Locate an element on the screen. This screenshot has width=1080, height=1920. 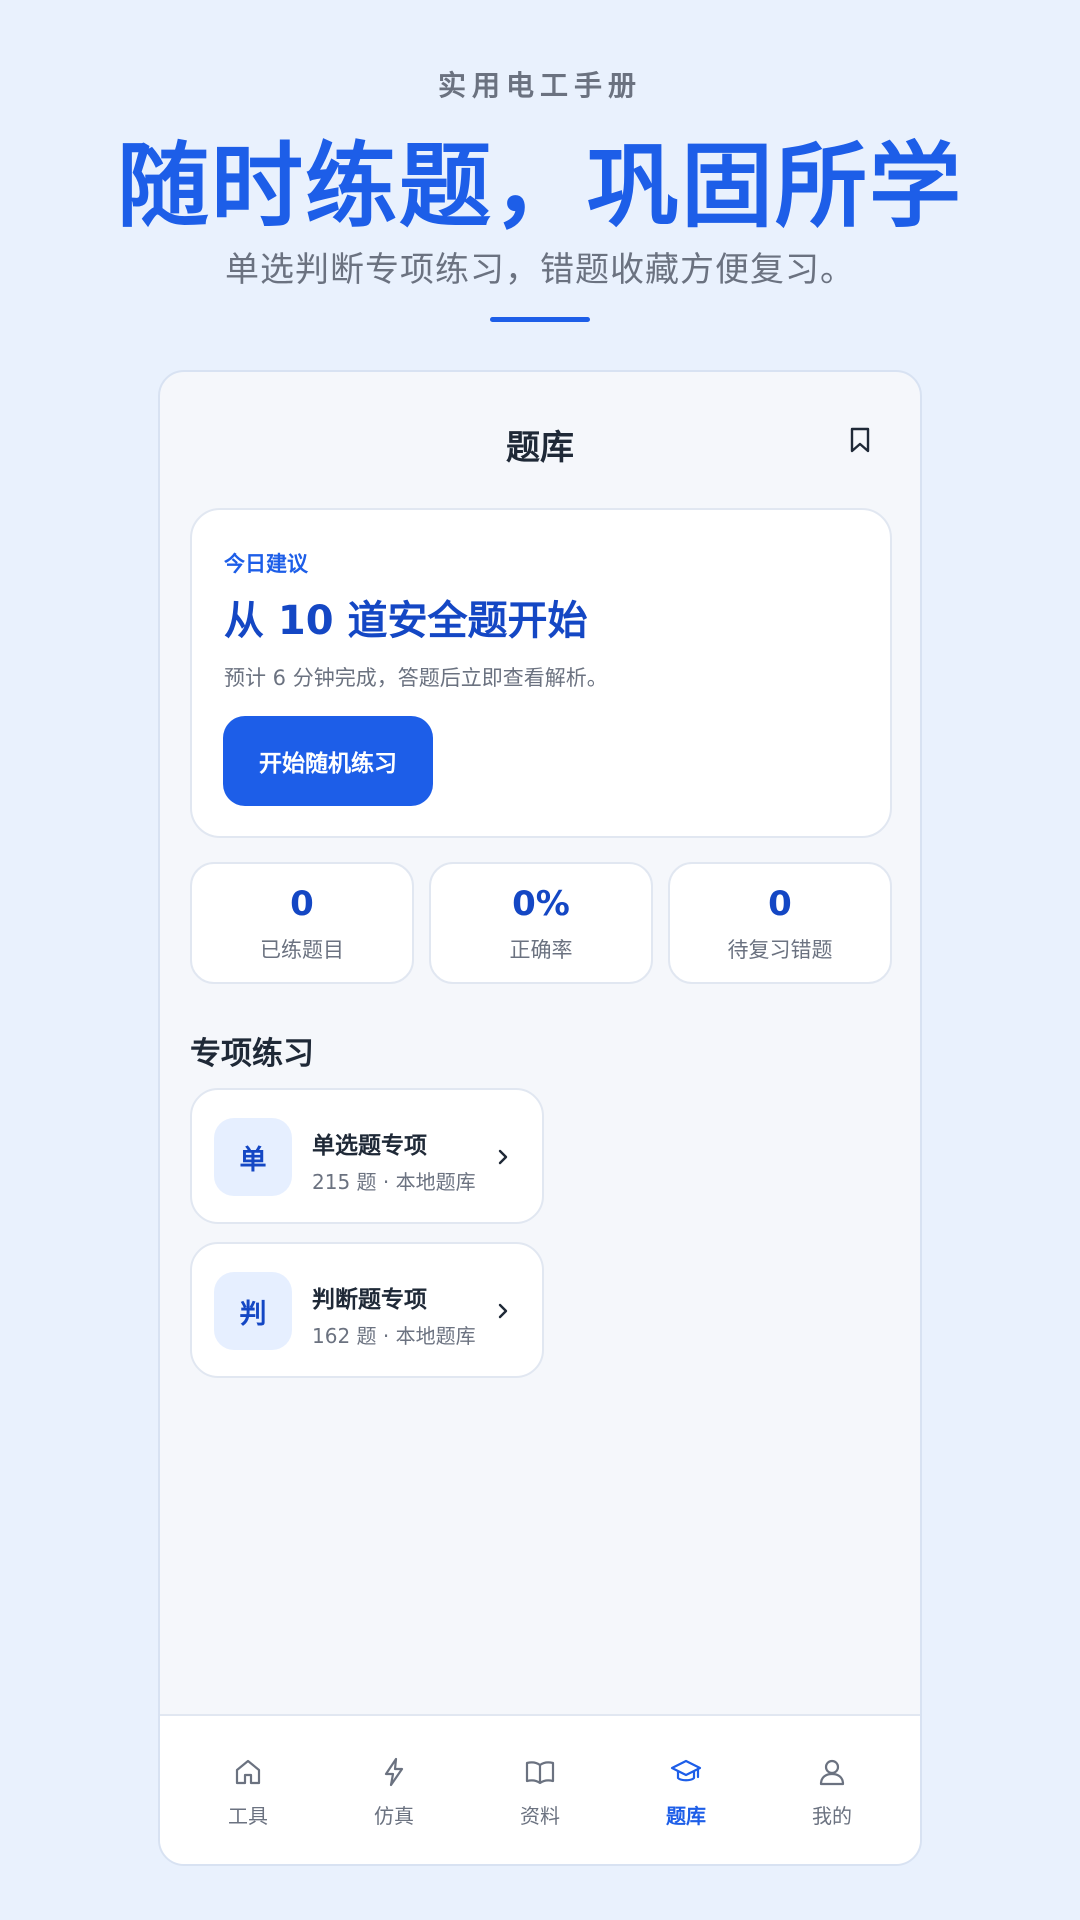
suggestion-tag: 今日建议 is located at coordinates (266, 564).